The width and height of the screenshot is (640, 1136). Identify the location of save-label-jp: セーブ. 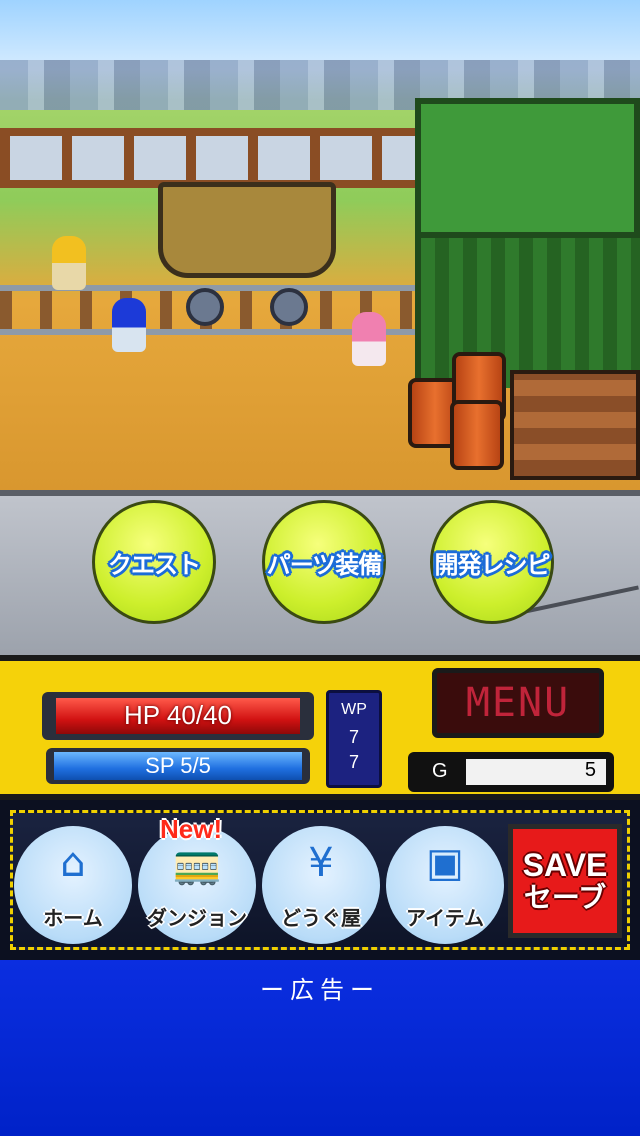
(565, 898).